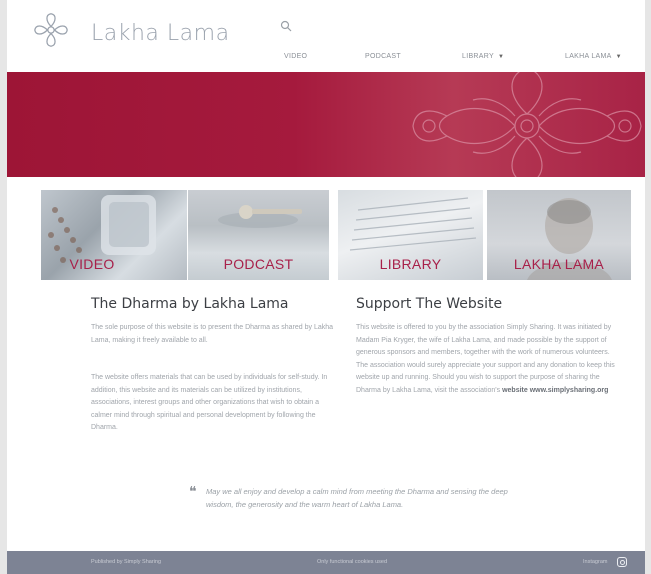 The height and width of the screenshot is (574, 651). Describe the element at coordinates (126, 562) in the screenshot. I see `footer-publisher: Published by Simply Sharing` at that location.